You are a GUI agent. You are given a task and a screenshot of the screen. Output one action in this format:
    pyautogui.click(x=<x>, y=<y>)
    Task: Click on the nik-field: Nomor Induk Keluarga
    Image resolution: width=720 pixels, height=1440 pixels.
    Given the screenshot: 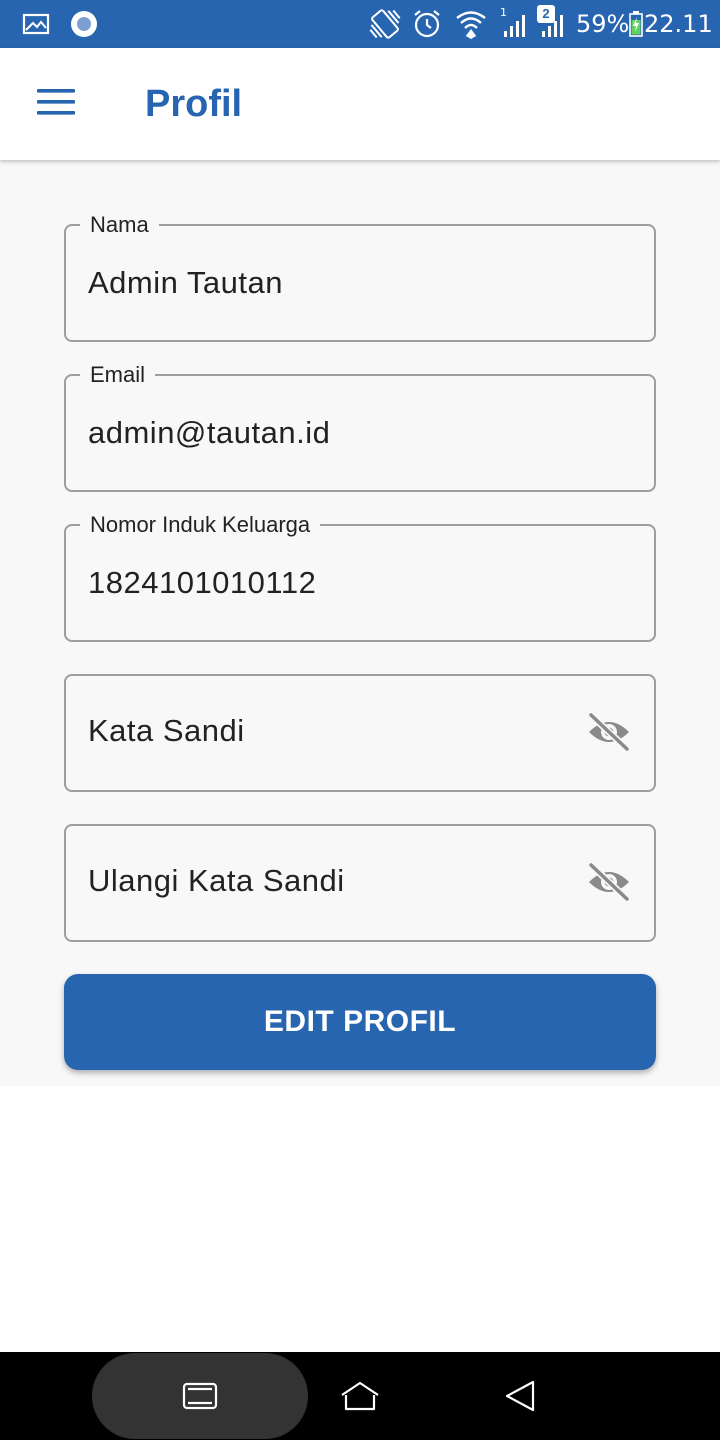 What is the action you would take?
    pyautogui.click(x=360, y=577)
    